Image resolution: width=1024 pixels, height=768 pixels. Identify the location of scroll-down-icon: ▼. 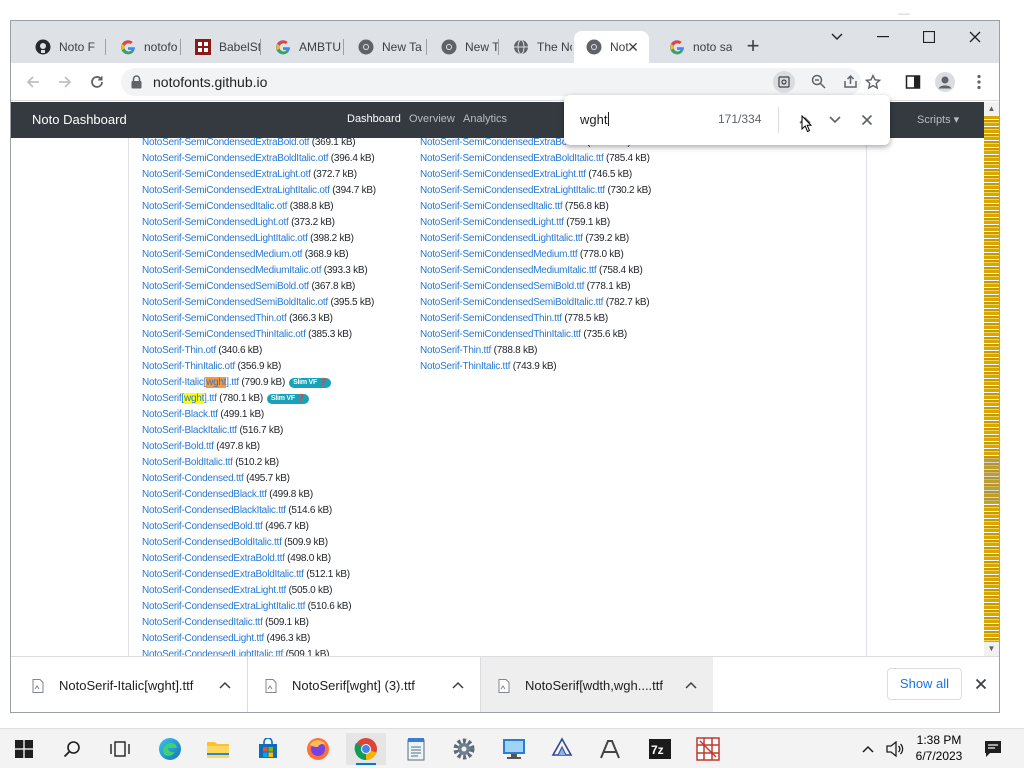
(991, 649).